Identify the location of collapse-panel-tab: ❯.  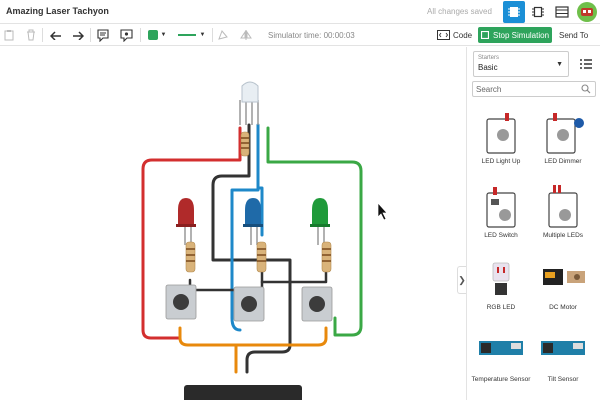
(461, 280).